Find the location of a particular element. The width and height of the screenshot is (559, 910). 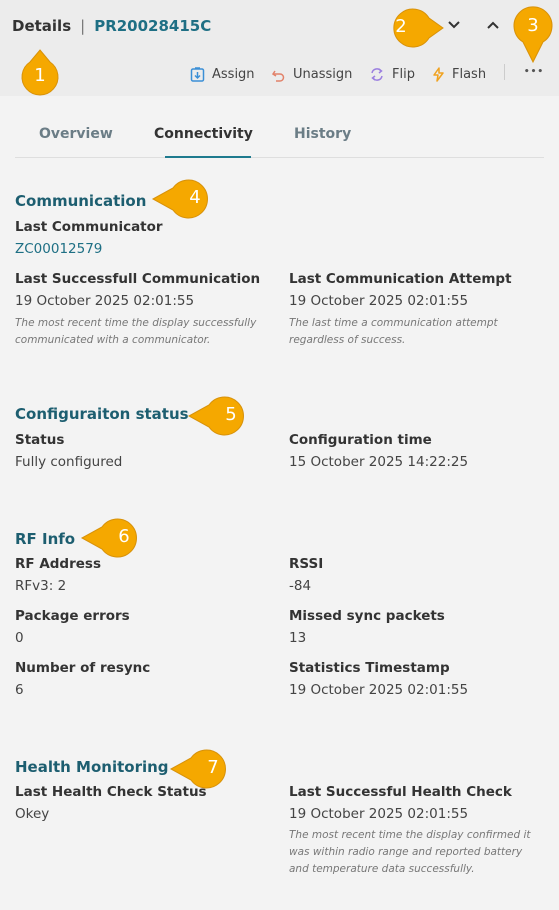

tab-overview: Overview is located at coordinates (76, 134).